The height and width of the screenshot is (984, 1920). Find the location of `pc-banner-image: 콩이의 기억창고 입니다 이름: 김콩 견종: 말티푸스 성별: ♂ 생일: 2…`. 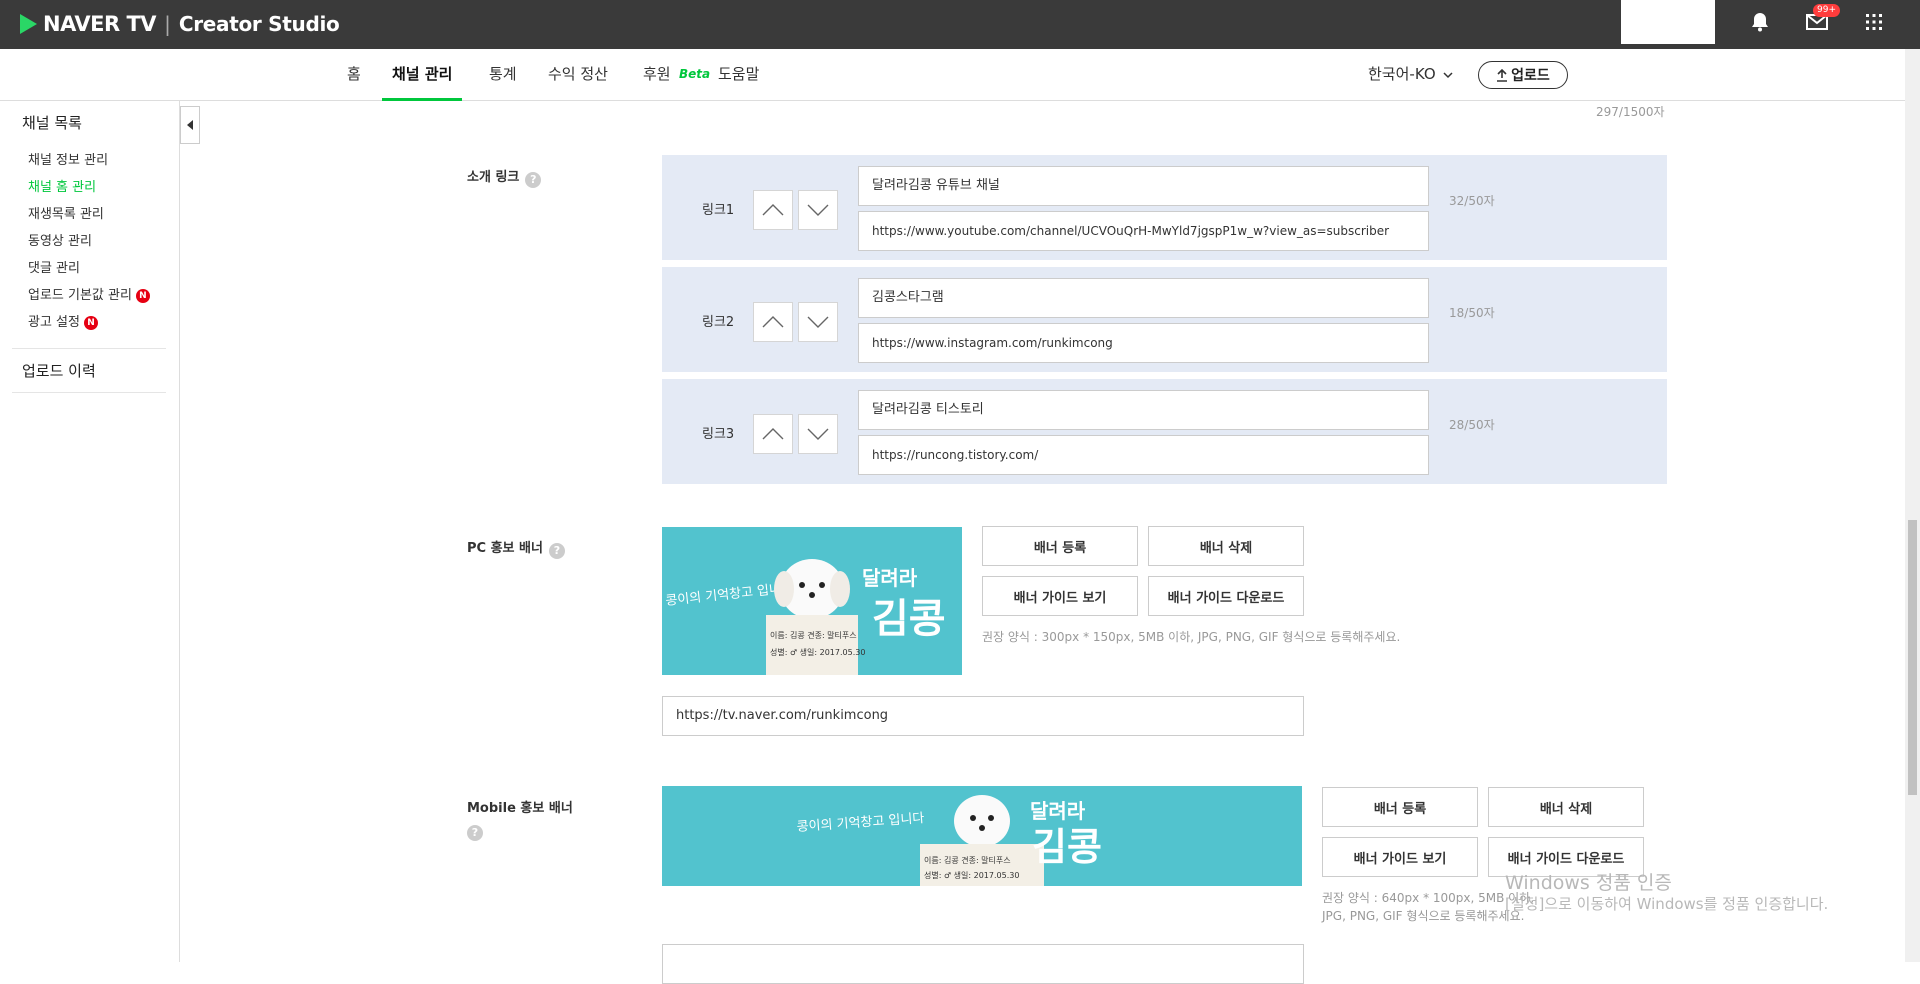

pc-banner-image: 콩이의 기억창고 입니다 이름: 김콩 견종: 말티푸스 성별: ♂ 생일: 2… is located at coordinates (812, 601).